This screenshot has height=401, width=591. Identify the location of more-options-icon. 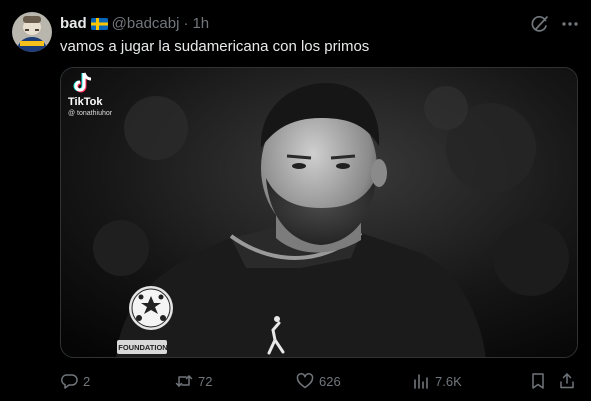
(570, 24).